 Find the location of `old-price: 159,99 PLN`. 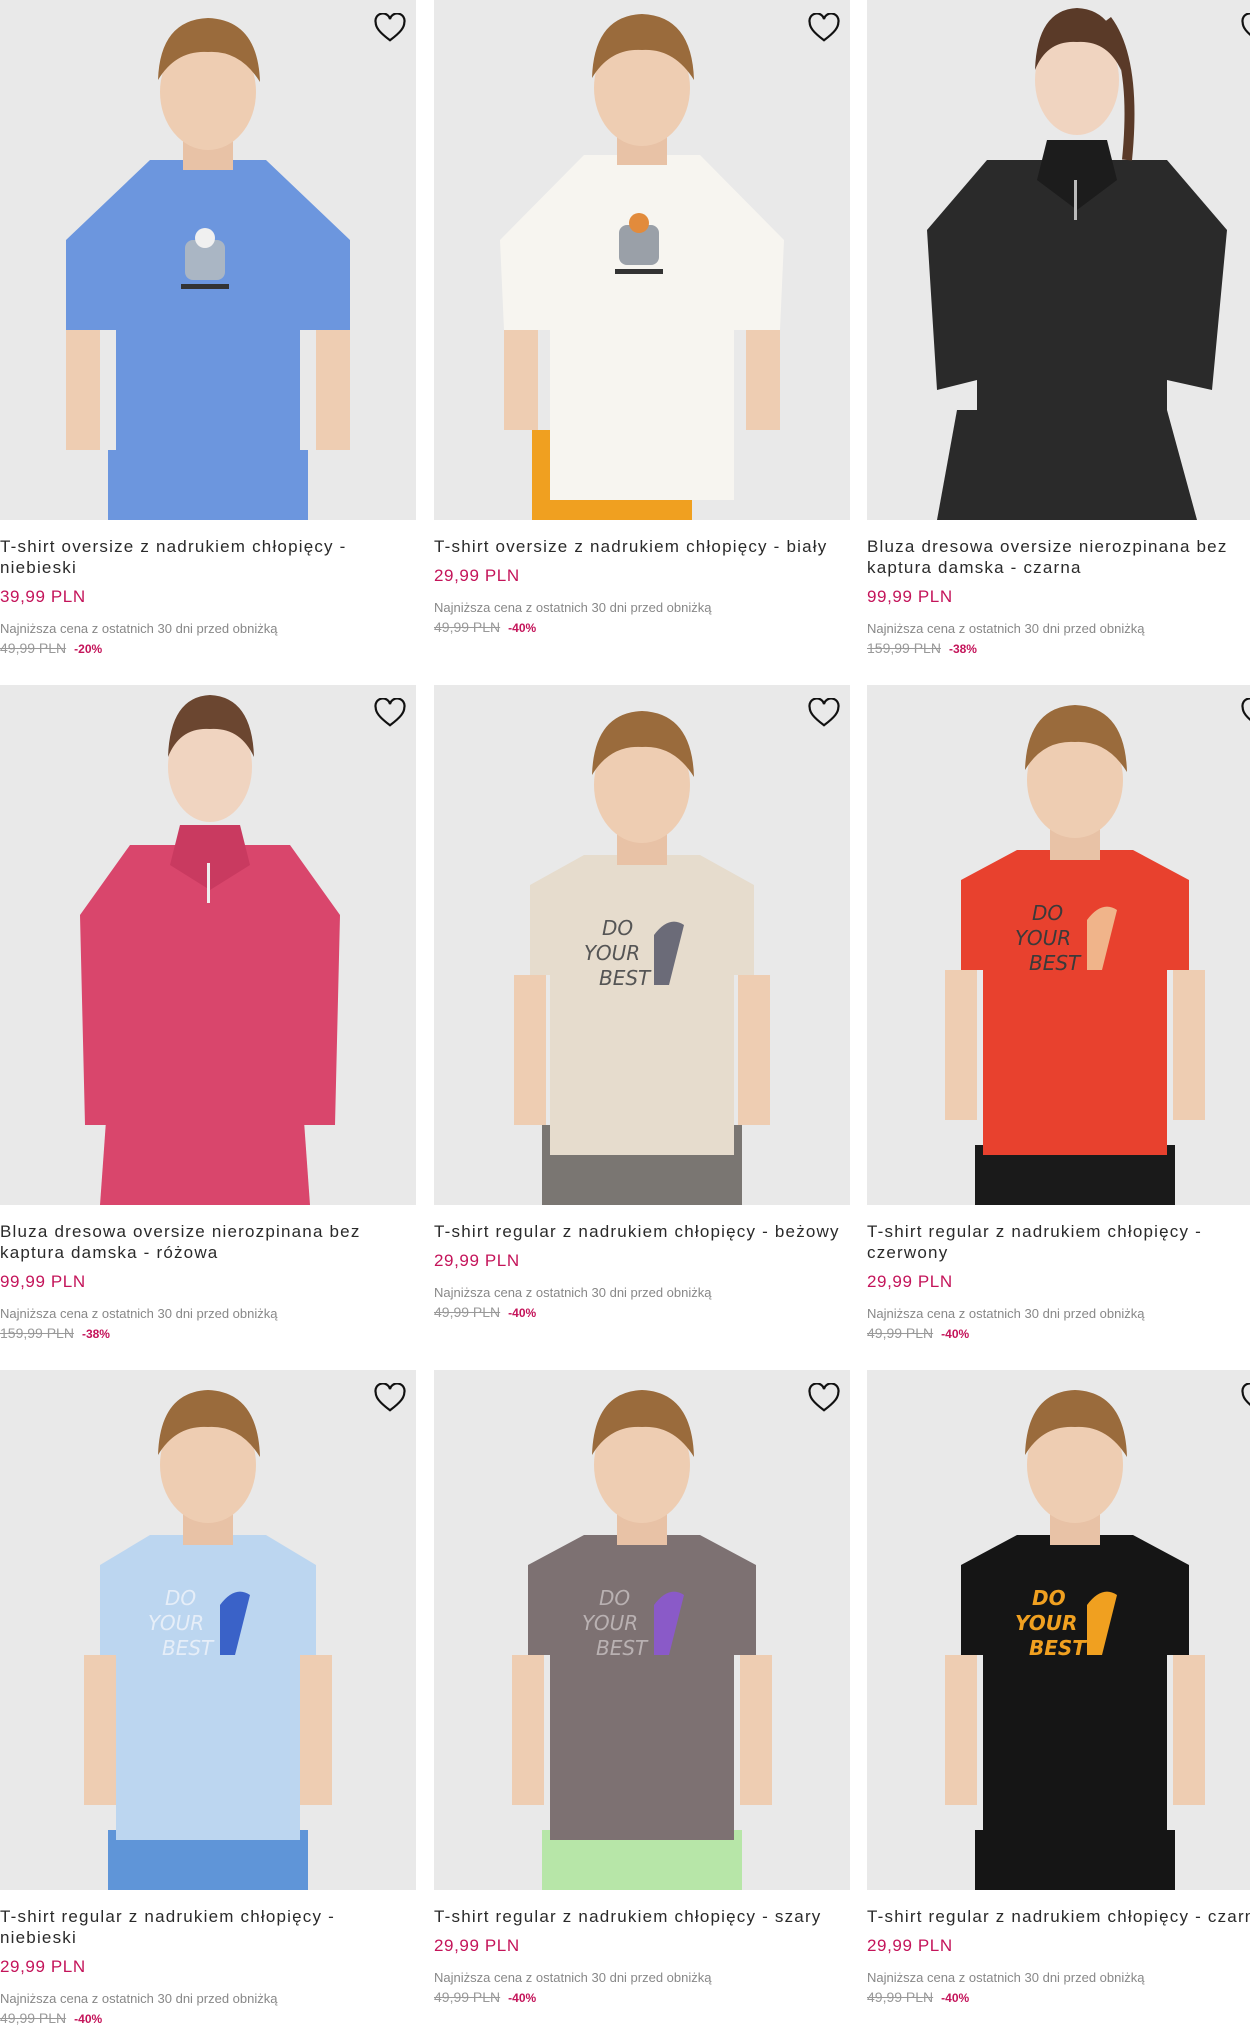

old-price: 159,99 PLN is located at coordinates (904, 648).